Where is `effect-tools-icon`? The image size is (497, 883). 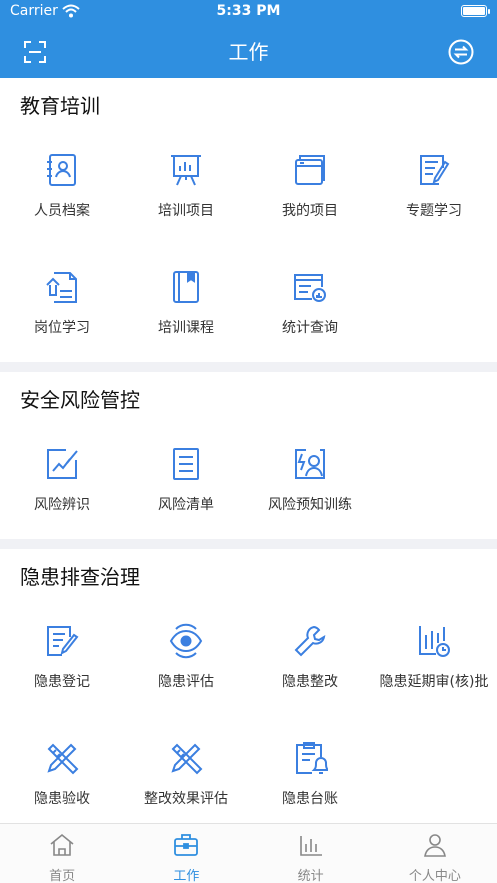
effect-tools-icon is located at coordinates (187, 759).